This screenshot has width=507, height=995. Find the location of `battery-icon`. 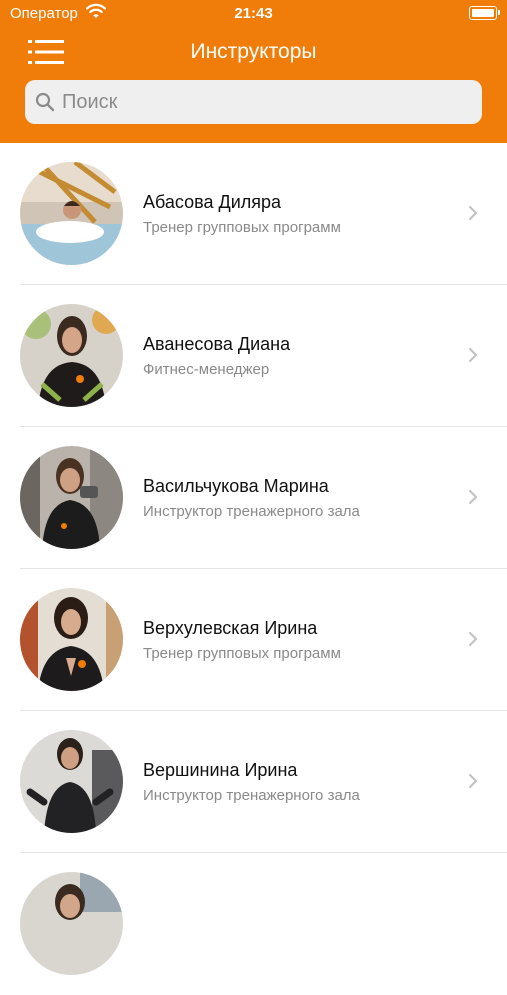

battery-icon is located at coordinates (484, 13).